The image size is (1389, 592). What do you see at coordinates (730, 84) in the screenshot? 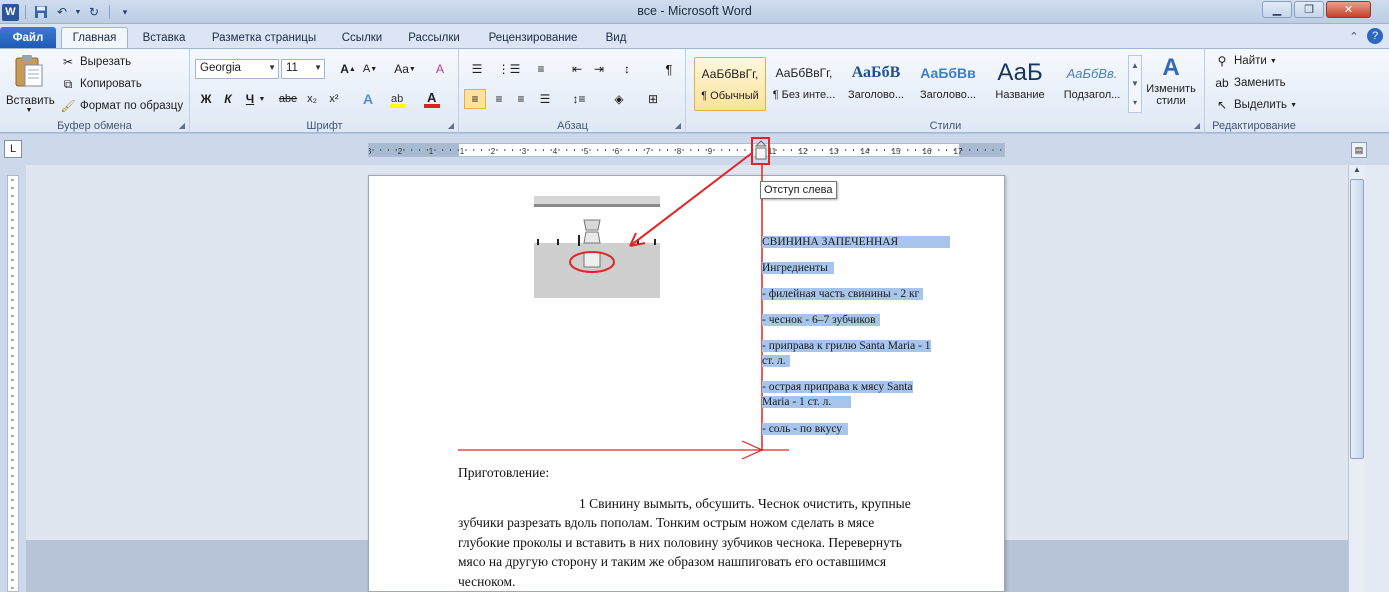
I see `style-normal: АаБбВвГг, ¶ Обычный` at bounding box center [730, 84].